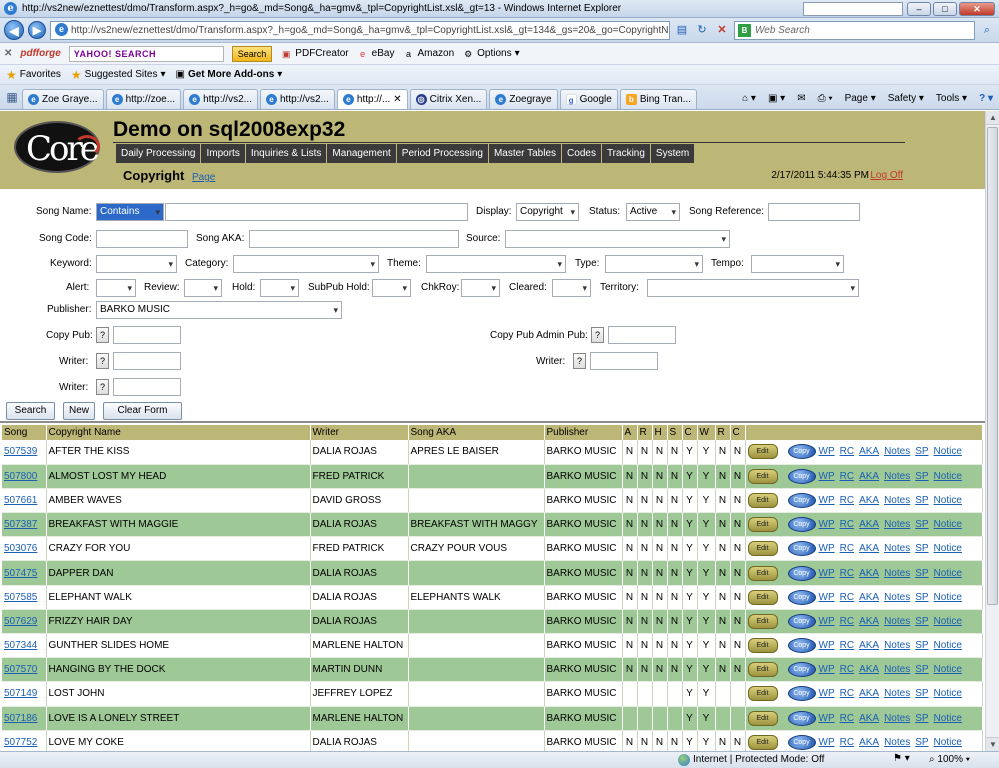  I want to click on song-id-link: 507629, so click(20, 621).